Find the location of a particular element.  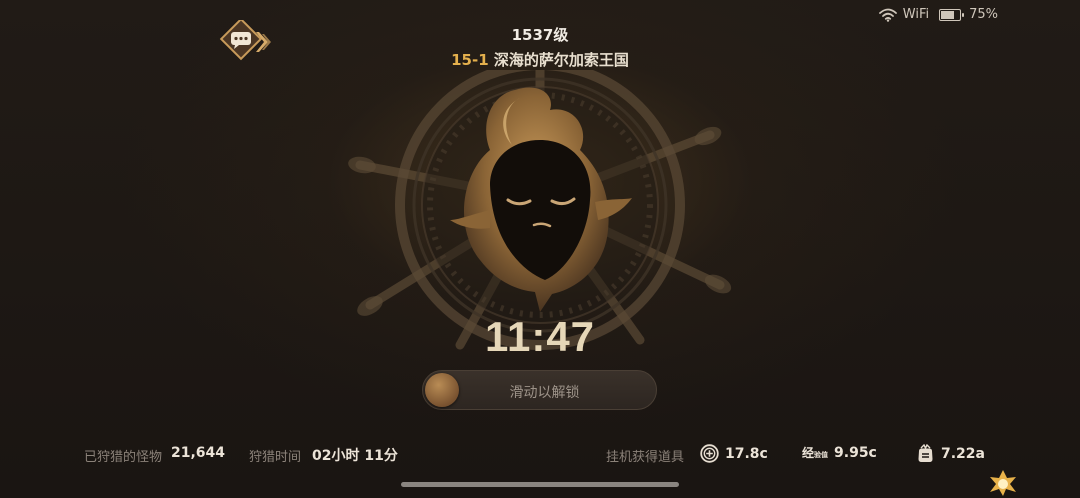

exp-icon: 经 验值 is located at coordinates (815, 452).